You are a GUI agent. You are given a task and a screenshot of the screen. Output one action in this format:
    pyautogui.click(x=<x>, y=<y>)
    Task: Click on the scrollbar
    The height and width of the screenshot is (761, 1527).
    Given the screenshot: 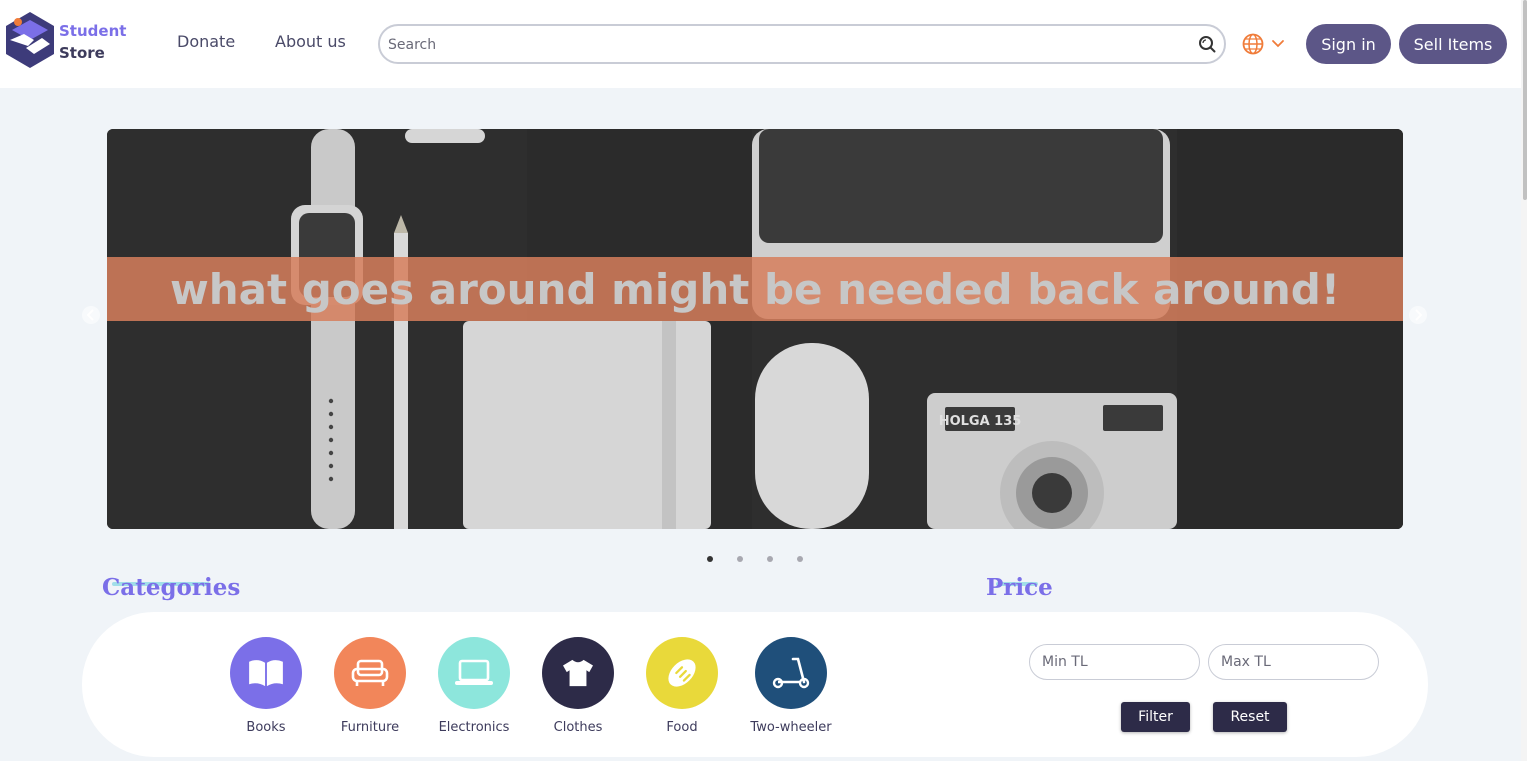 What is the action you would take?
    pyautogui.click(x=1524, y=380)
    